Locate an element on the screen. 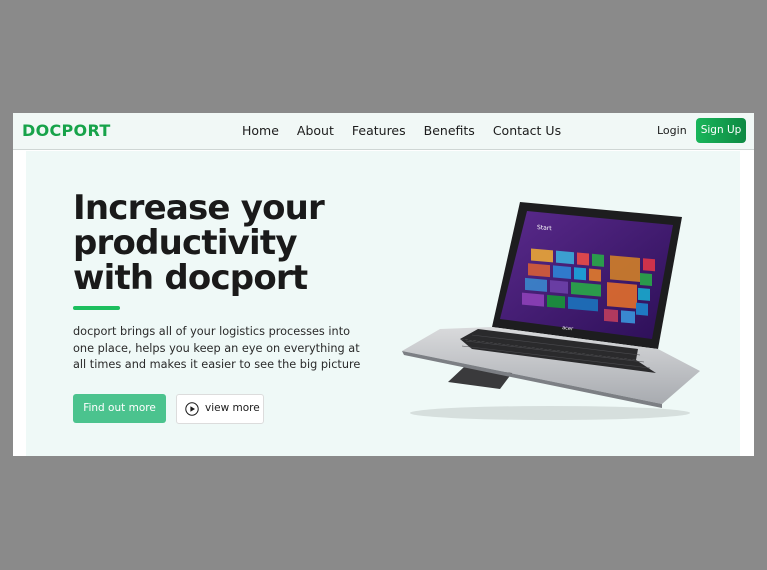 Image resolution: width=767 pixels, height=570 pixels. laptop-screen-label: Start is located at coordinates (544, 228).